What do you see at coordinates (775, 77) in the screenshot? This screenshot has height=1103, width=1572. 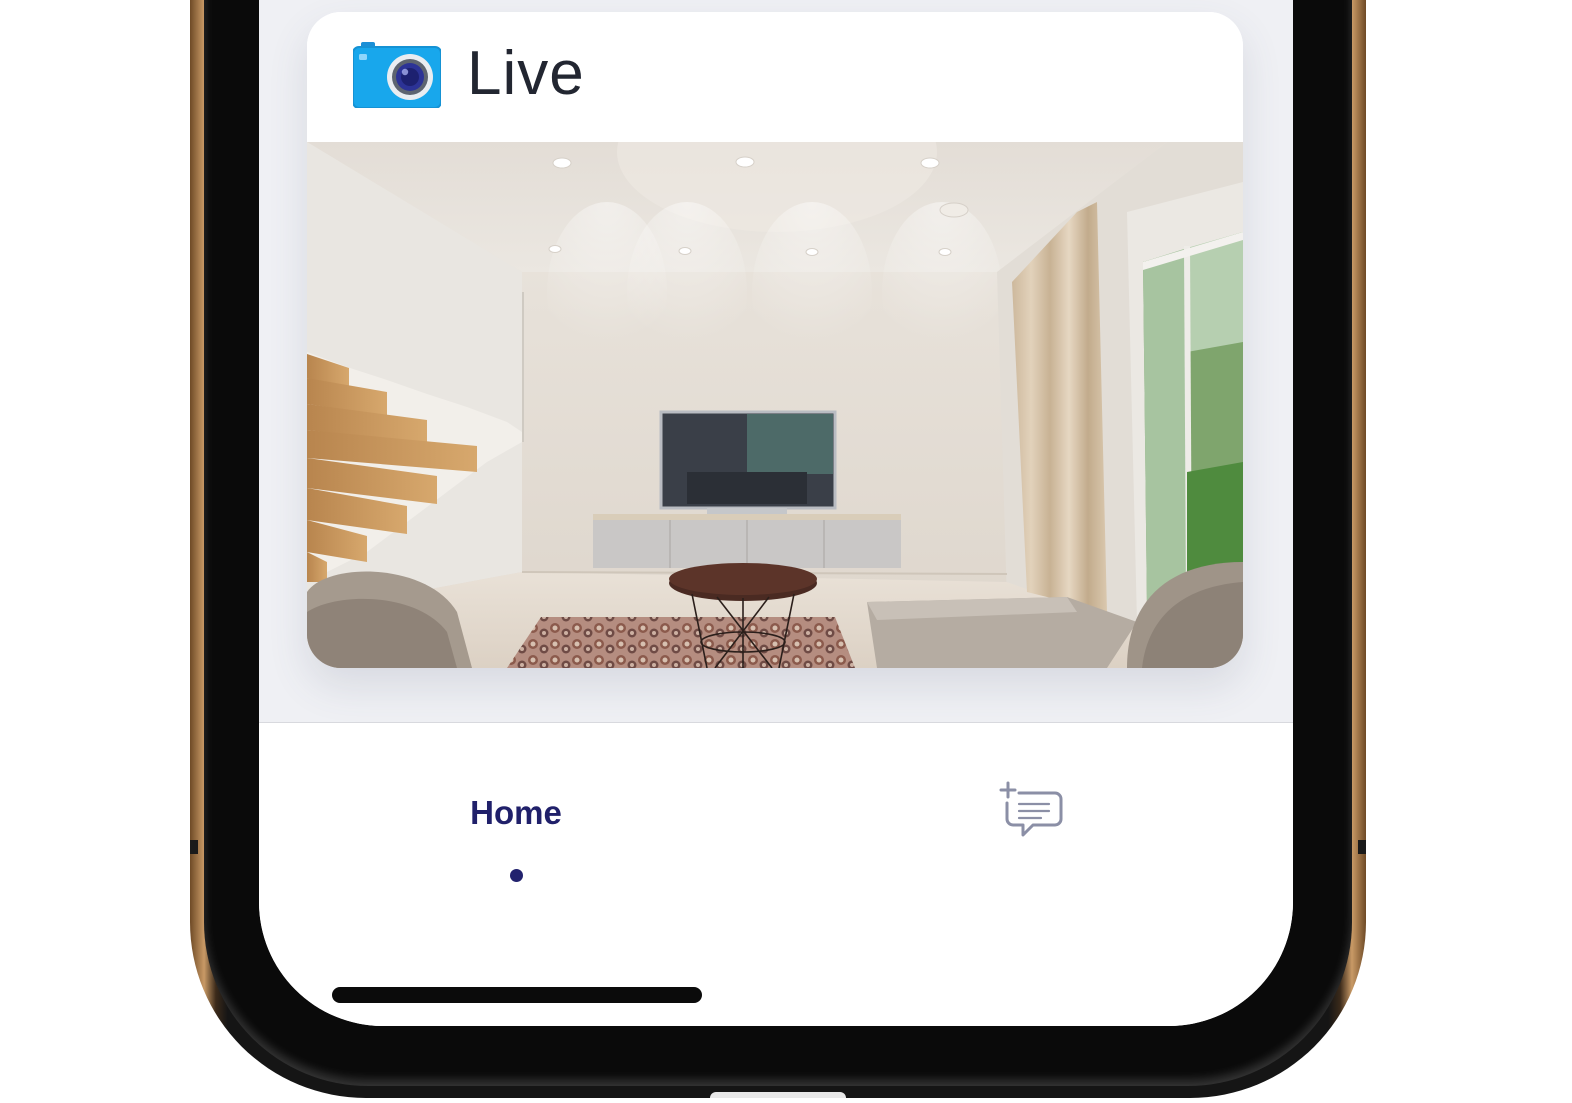 I see `live-card-header: Live` at bounding box center [775, 77].